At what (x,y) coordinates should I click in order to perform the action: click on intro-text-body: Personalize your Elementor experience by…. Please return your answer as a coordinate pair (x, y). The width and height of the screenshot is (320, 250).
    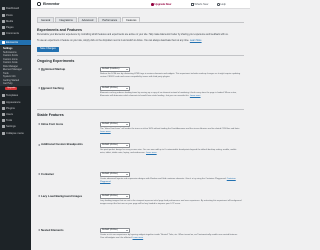
    Looking at the image, I should click on (133, 35).